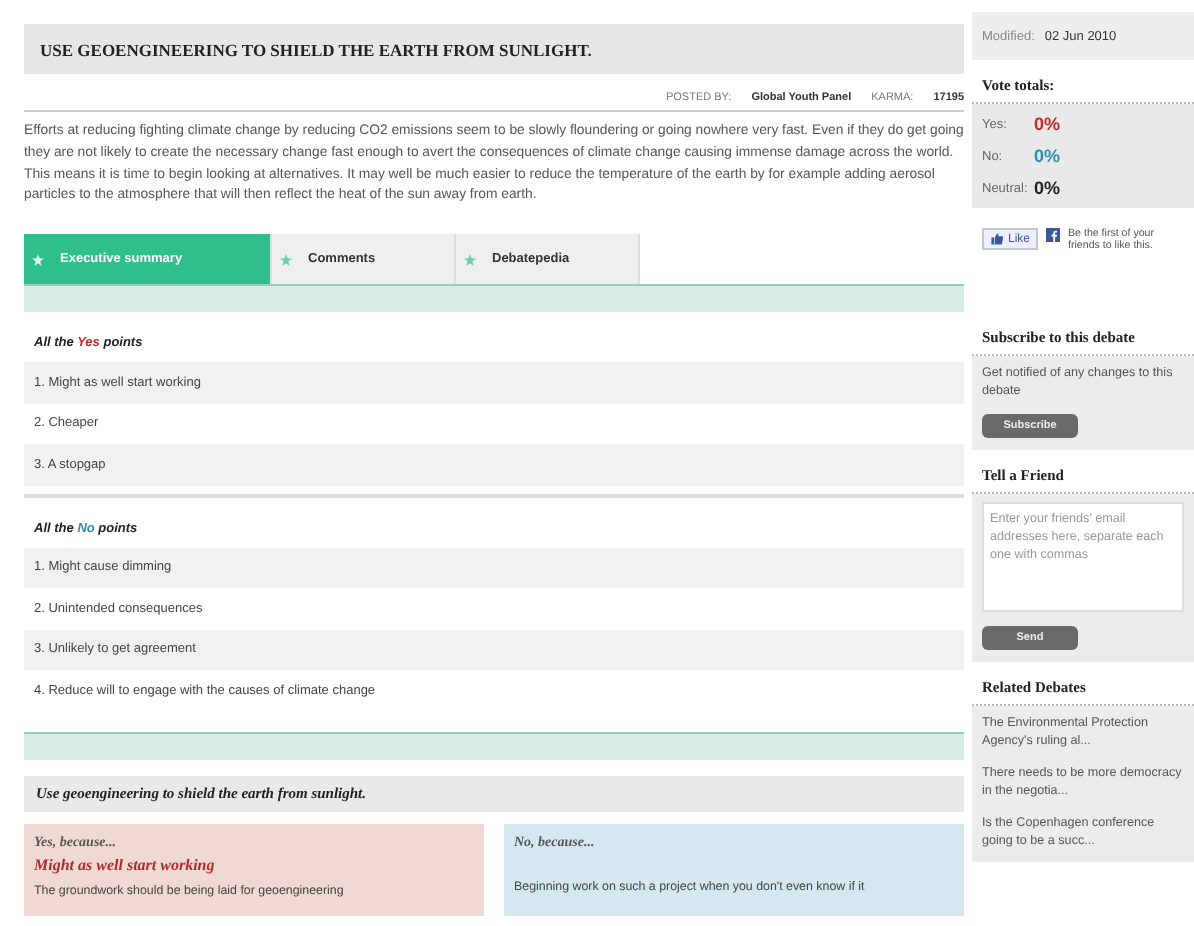 The height and width of the screenshot is (926, 1194). What do you see at coordinates (494, 49) in the screenshot?
I see `debate-title: USE GEOENGINEERING TO SHIELD THE EARTH FROM SUNLIGHT.` at bounding box center [494, 49].